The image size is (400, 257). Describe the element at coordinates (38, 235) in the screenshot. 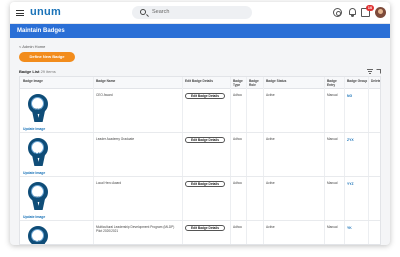

I see `mldp-badge-image: MLDP` at that location.